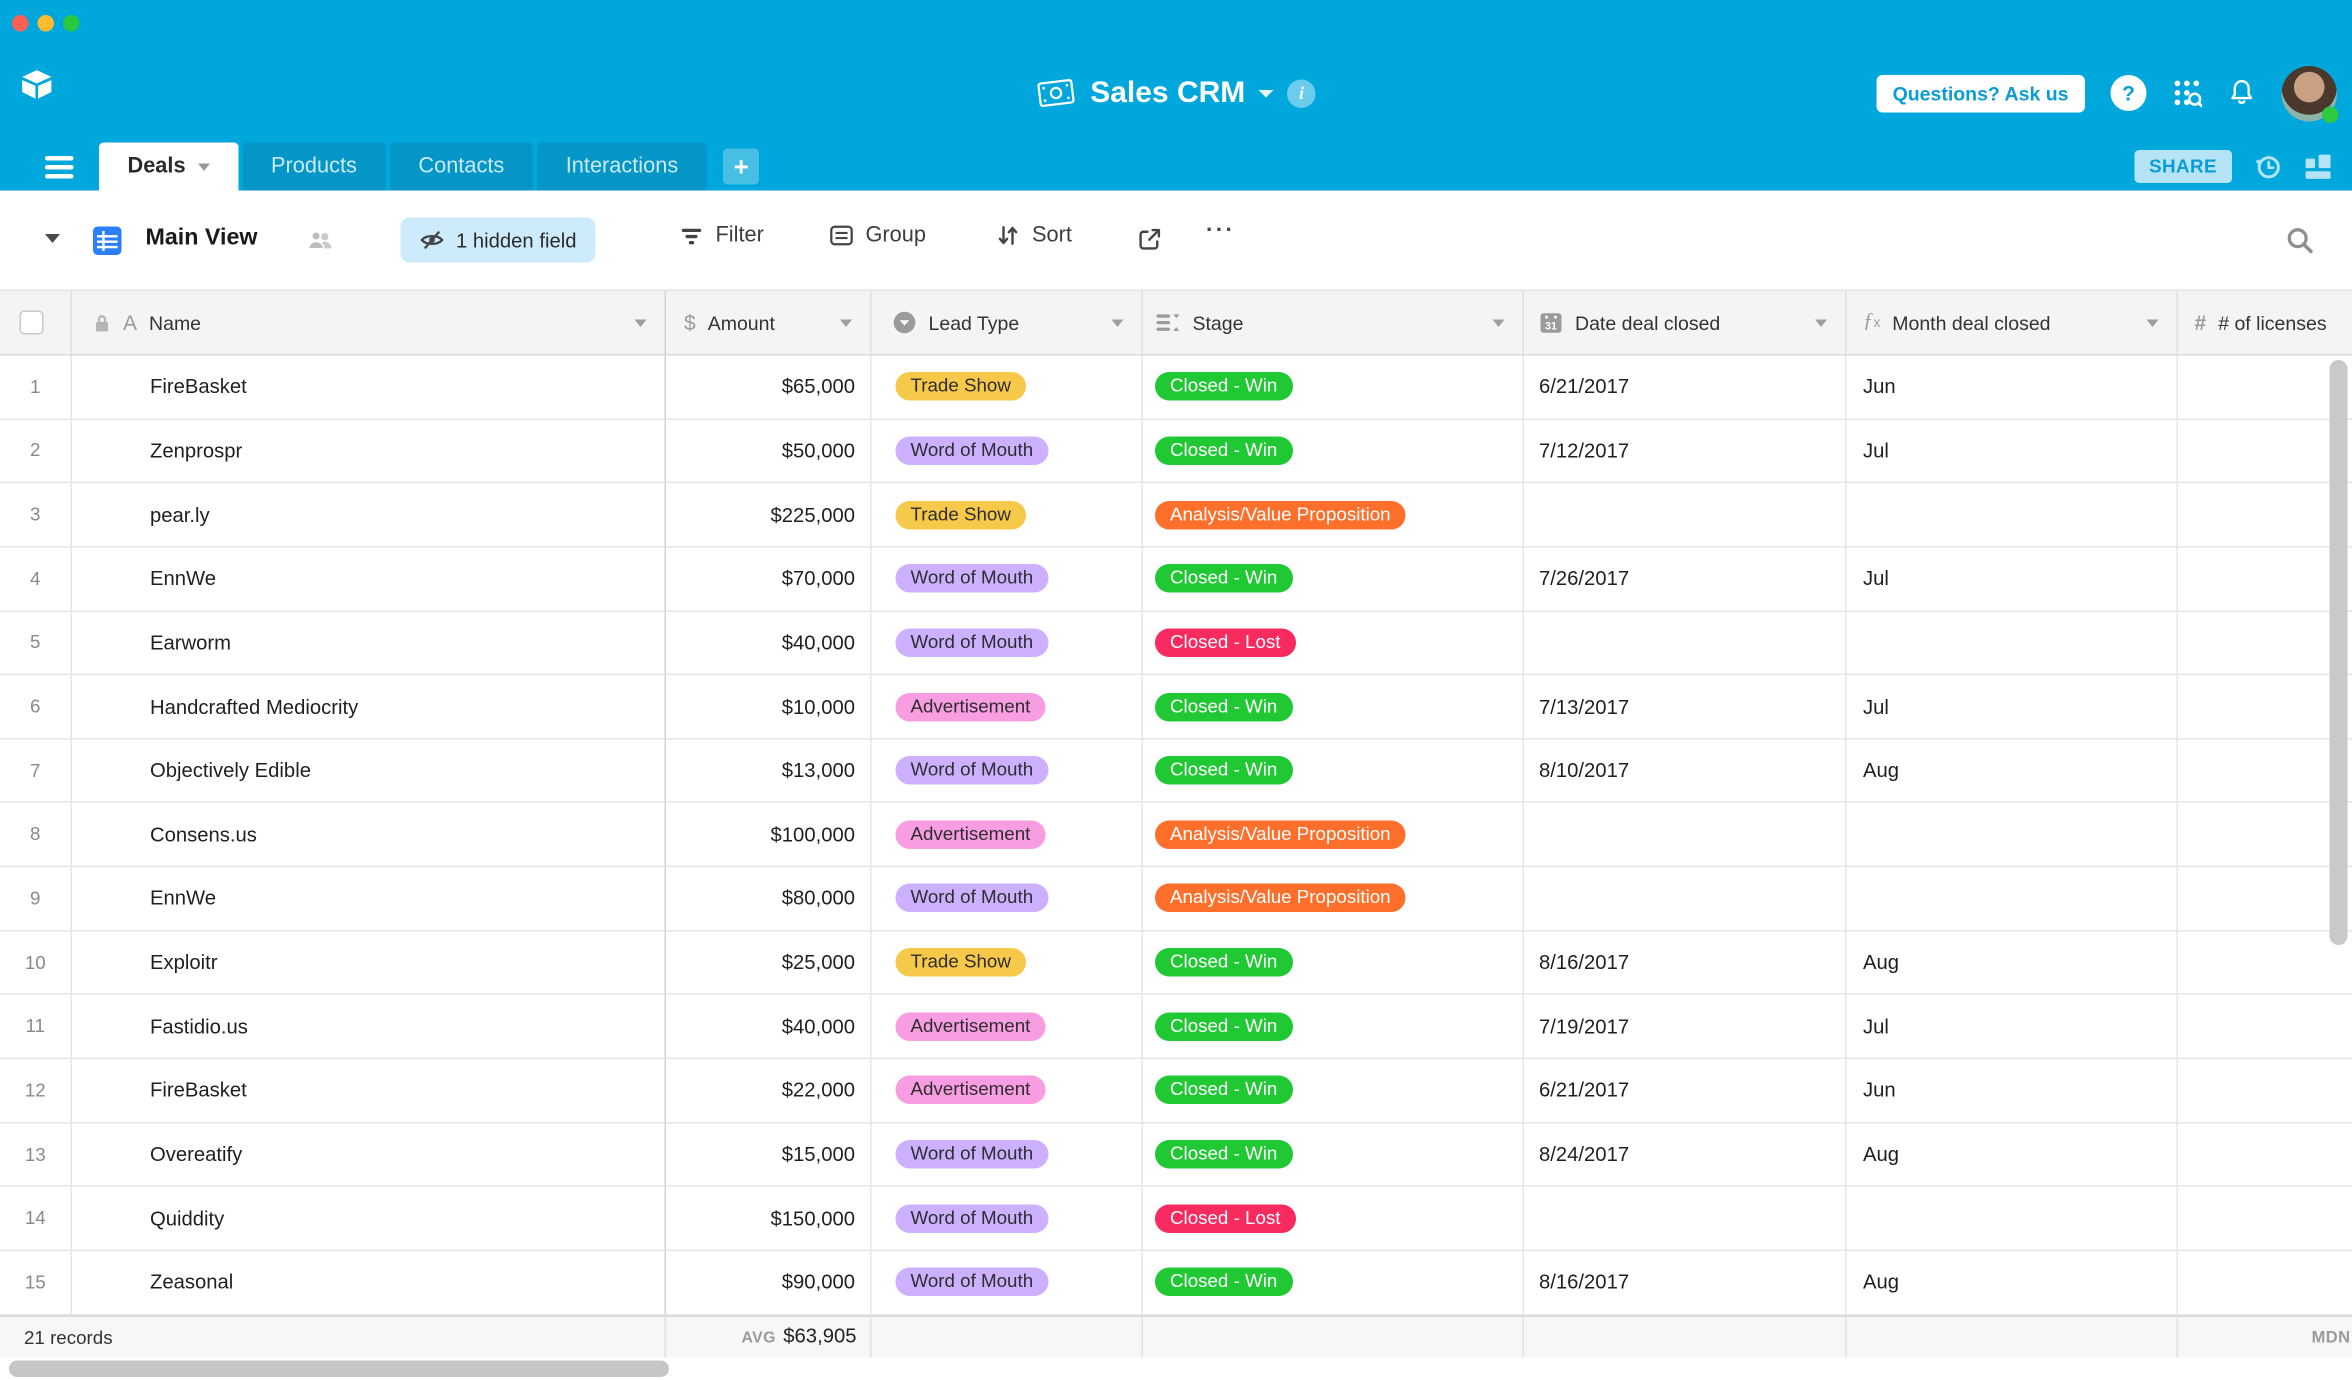 The height and width of the screenshot is (1380, 2352). What do you see at coordinates (769, 1027) in the screenshot?
I see `cell-amount: $40,000` at bounding box center [769, 1027].